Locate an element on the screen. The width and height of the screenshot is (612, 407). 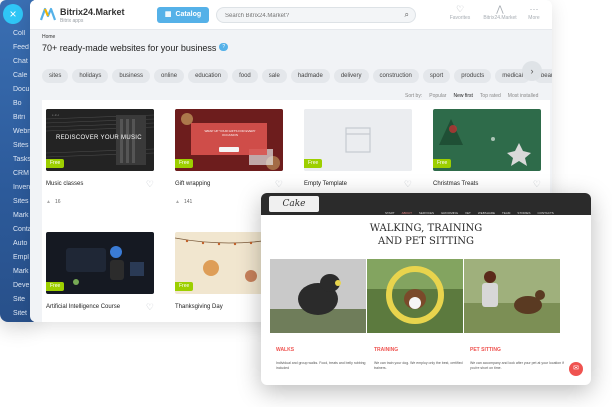
training-title: TRAINING is located at coordinates (386, 350).